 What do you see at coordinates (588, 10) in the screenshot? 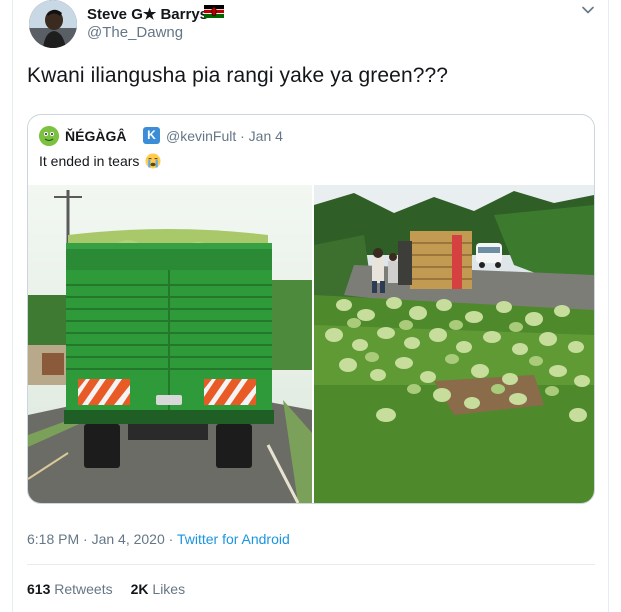
I see `chevron-down-icon` at bounding box center [588, 10].